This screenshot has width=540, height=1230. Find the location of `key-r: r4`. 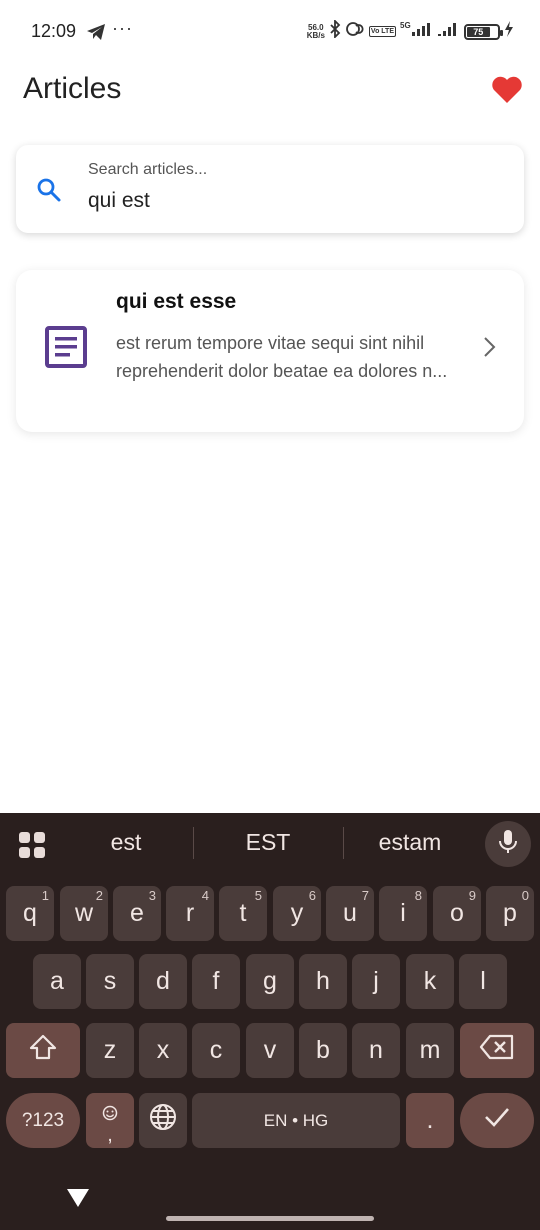

key-r: r4 is located at coordinates (190, 913).